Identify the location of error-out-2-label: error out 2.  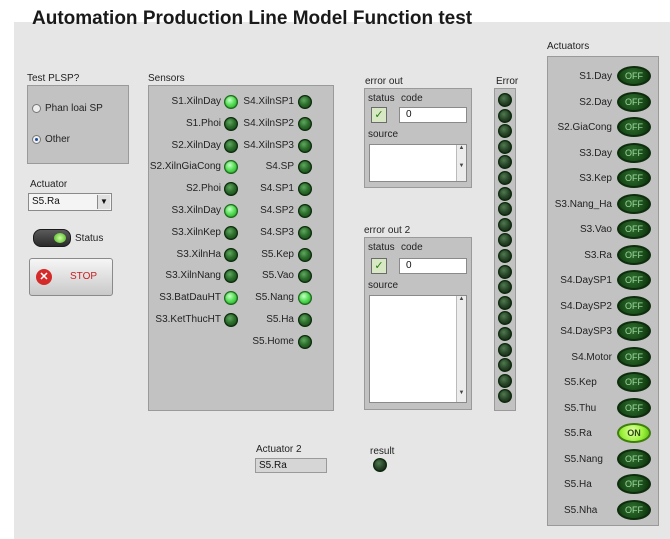
(387, 230).